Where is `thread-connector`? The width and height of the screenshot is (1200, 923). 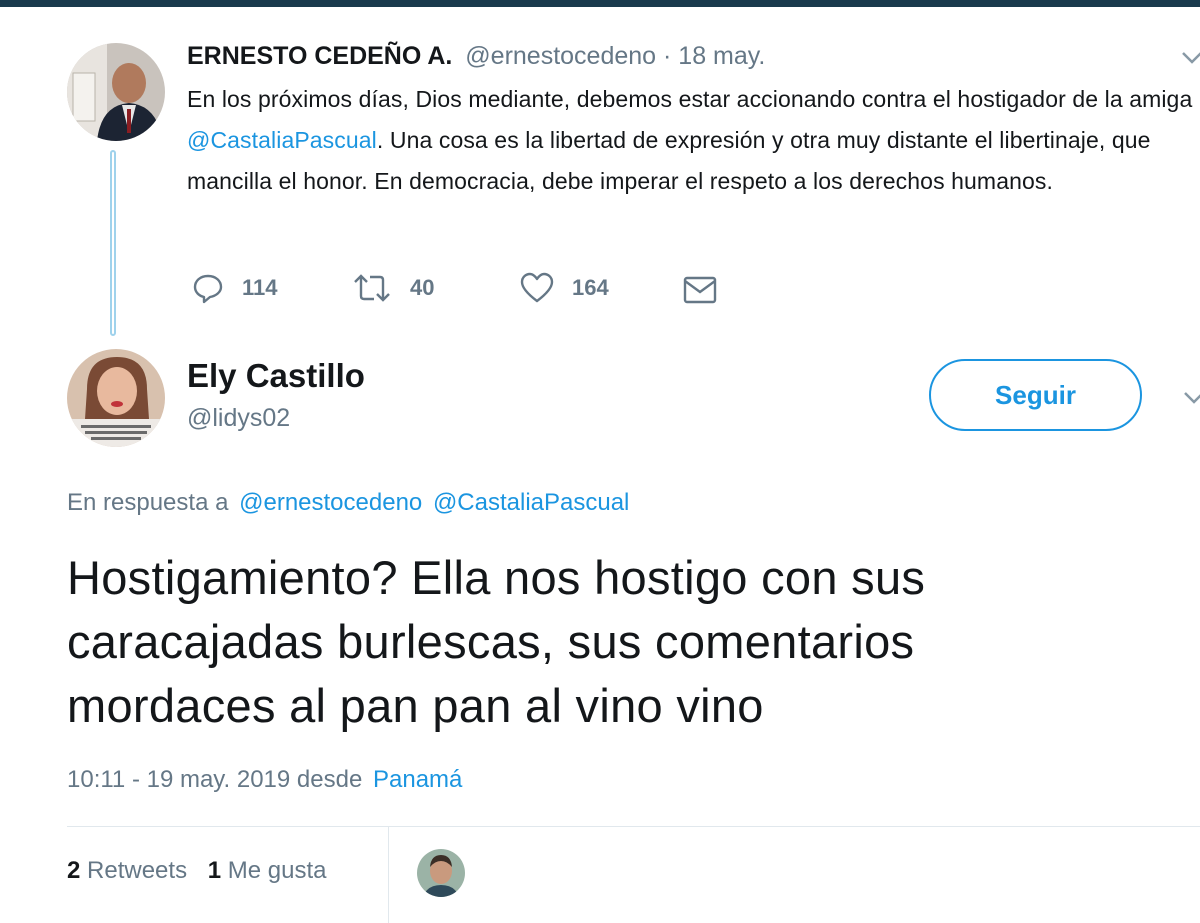
thread-connector is located at coordinates (113, 243).